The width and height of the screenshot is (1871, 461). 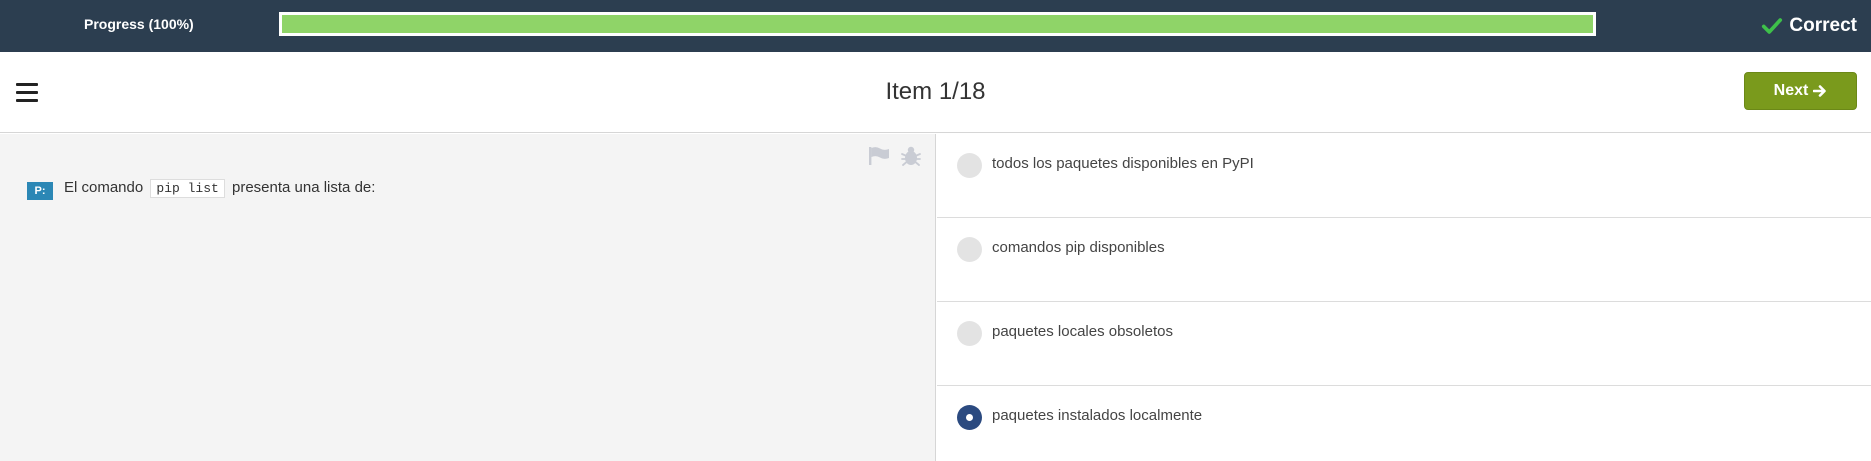 What do you see at coordinates (1404, 423) in the screenshot?
I see `option-item: paquetes instalados localmente` at bounding box center [1404, 423].